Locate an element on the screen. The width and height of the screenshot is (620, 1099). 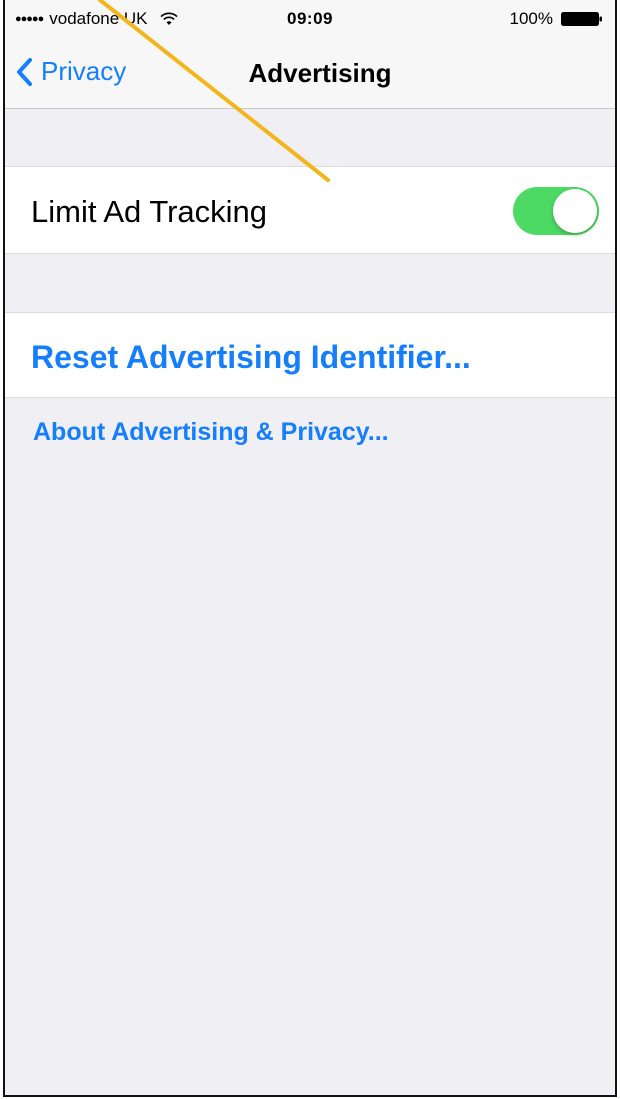
limit-ad-tracking-toggle is located at coordinates (556, 211).